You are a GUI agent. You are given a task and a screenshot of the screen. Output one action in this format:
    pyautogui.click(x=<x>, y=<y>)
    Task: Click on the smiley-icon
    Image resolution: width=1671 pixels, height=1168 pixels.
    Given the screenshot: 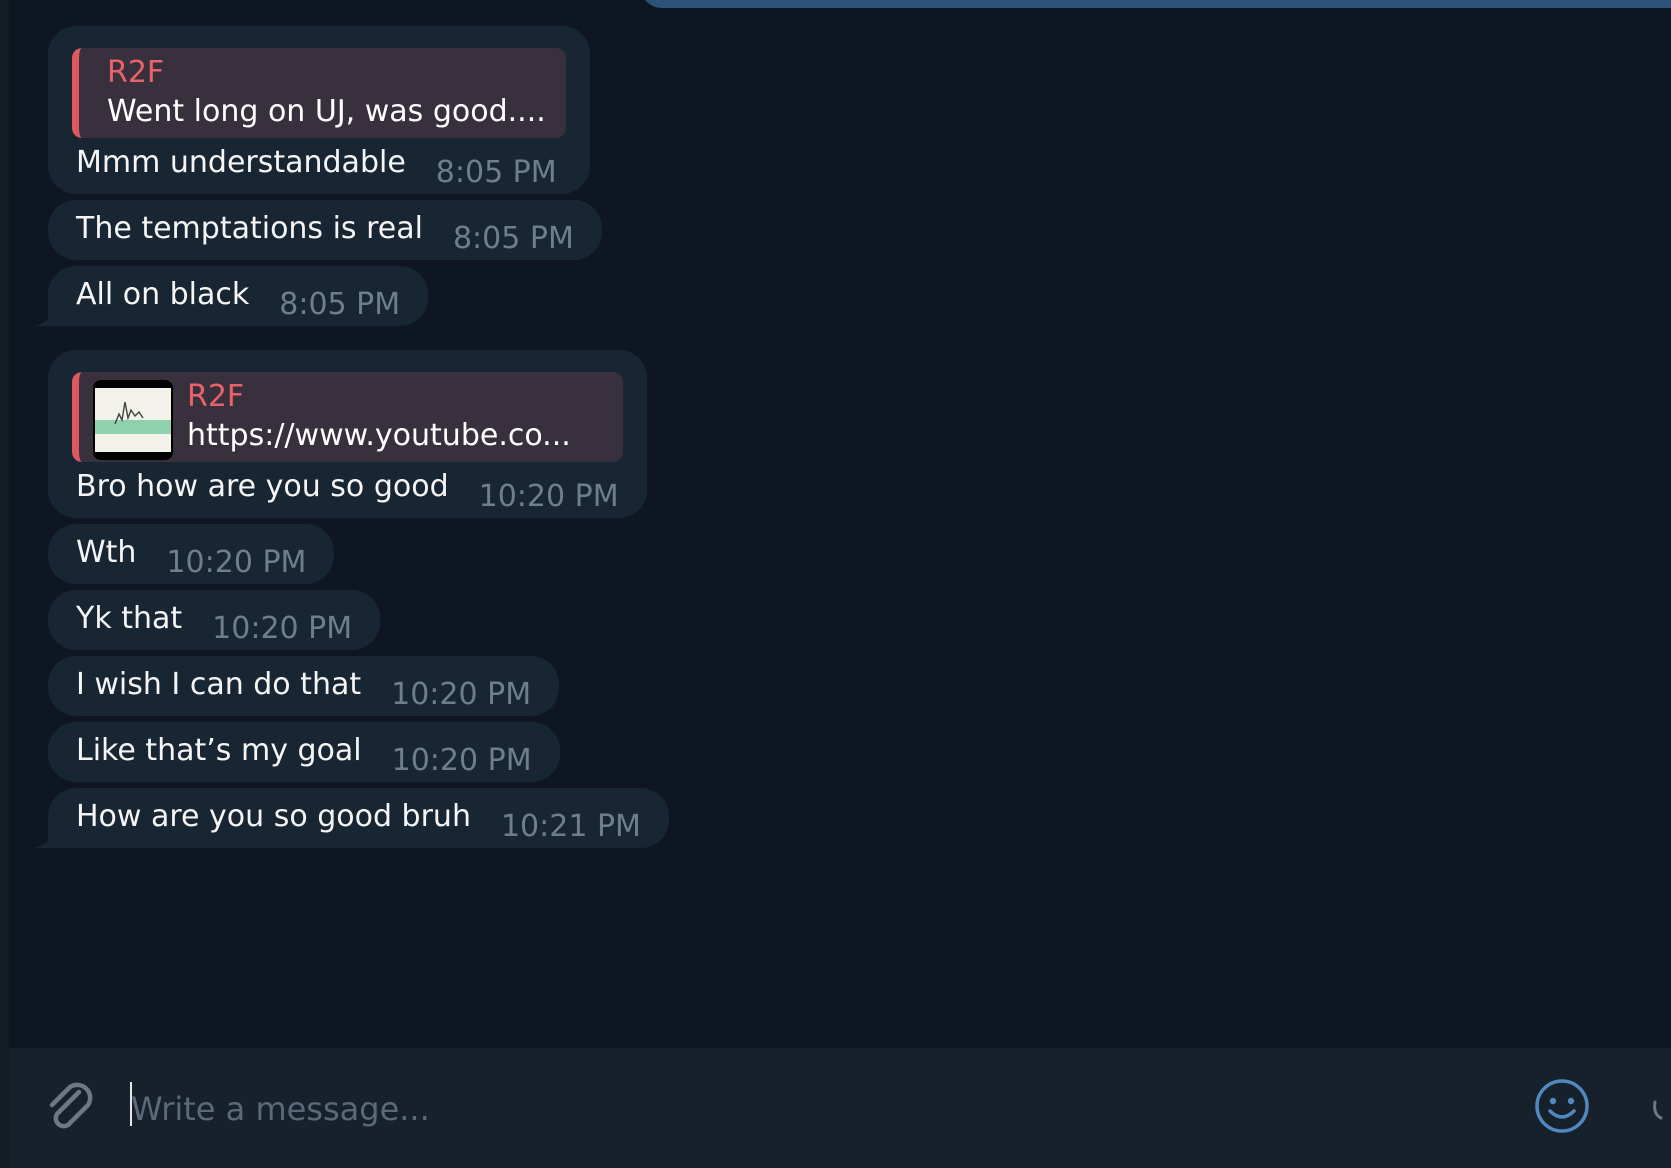 What is the action you would take?
    pyautogui.click(x=1562, y=1106)
    